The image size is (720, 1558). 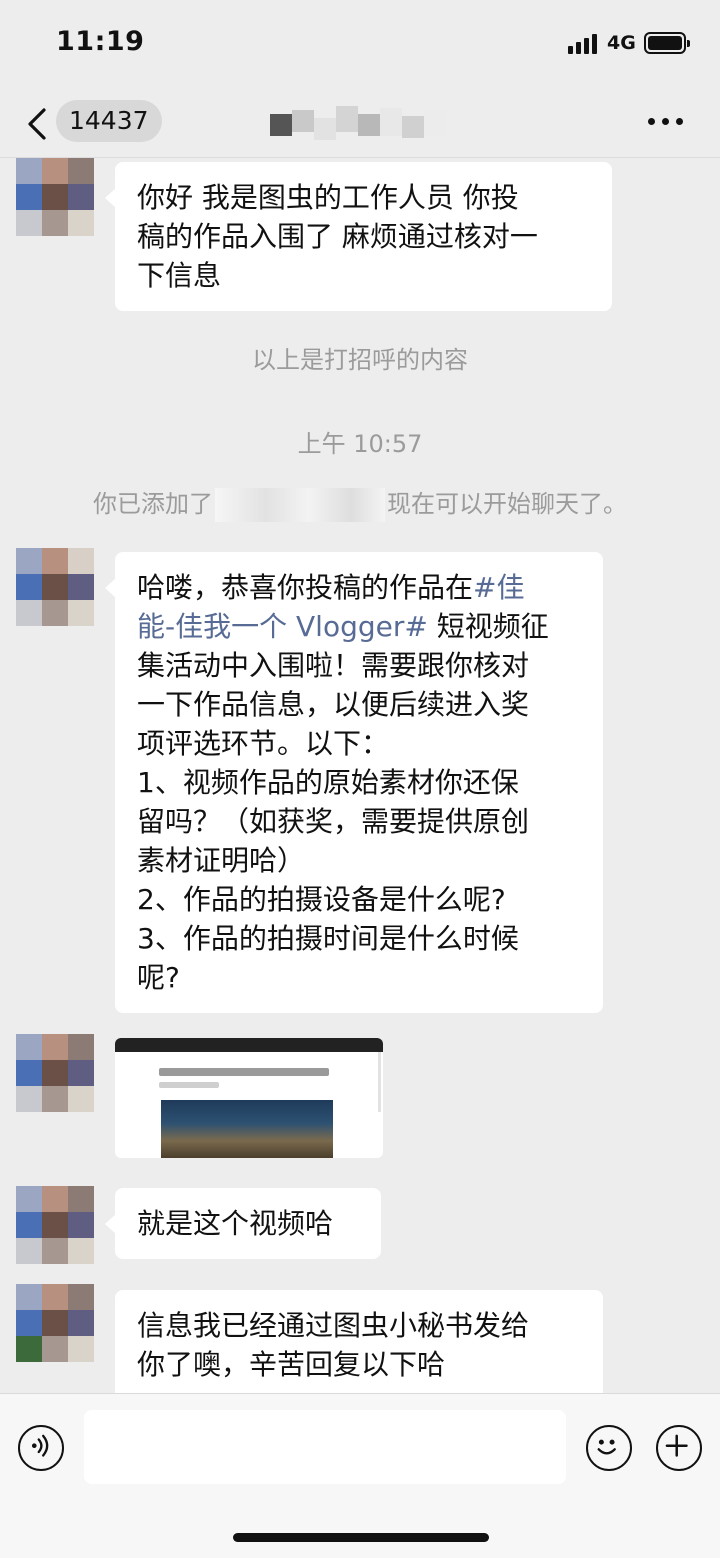 I want to click on message-text: 短视频征, so click(x=488, y=626).